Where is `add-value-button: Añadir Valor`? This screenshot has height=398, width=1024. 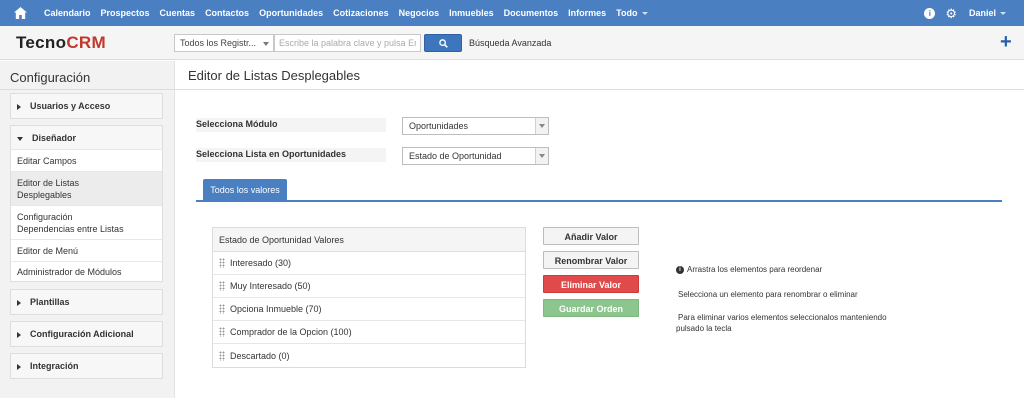
add-value-button: Añadir Valor is located at coordinates (591, 236).